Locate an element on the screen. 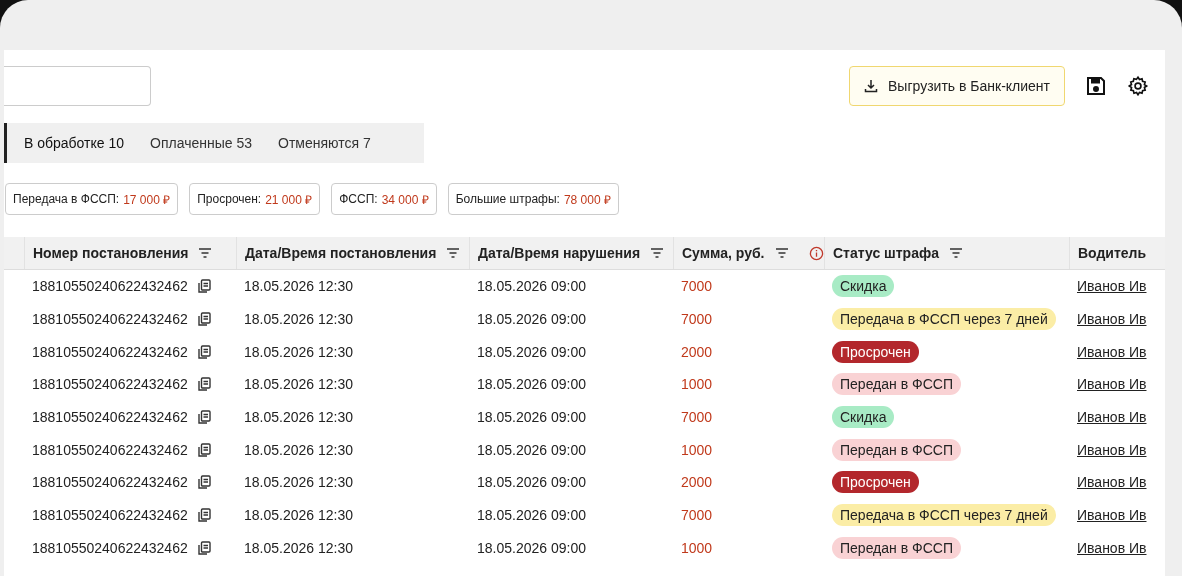 This screenshot has width=1182, height=576. summary-chip: Большие штрафы: 78 000 ₽ is located at coordinates (533, 199).